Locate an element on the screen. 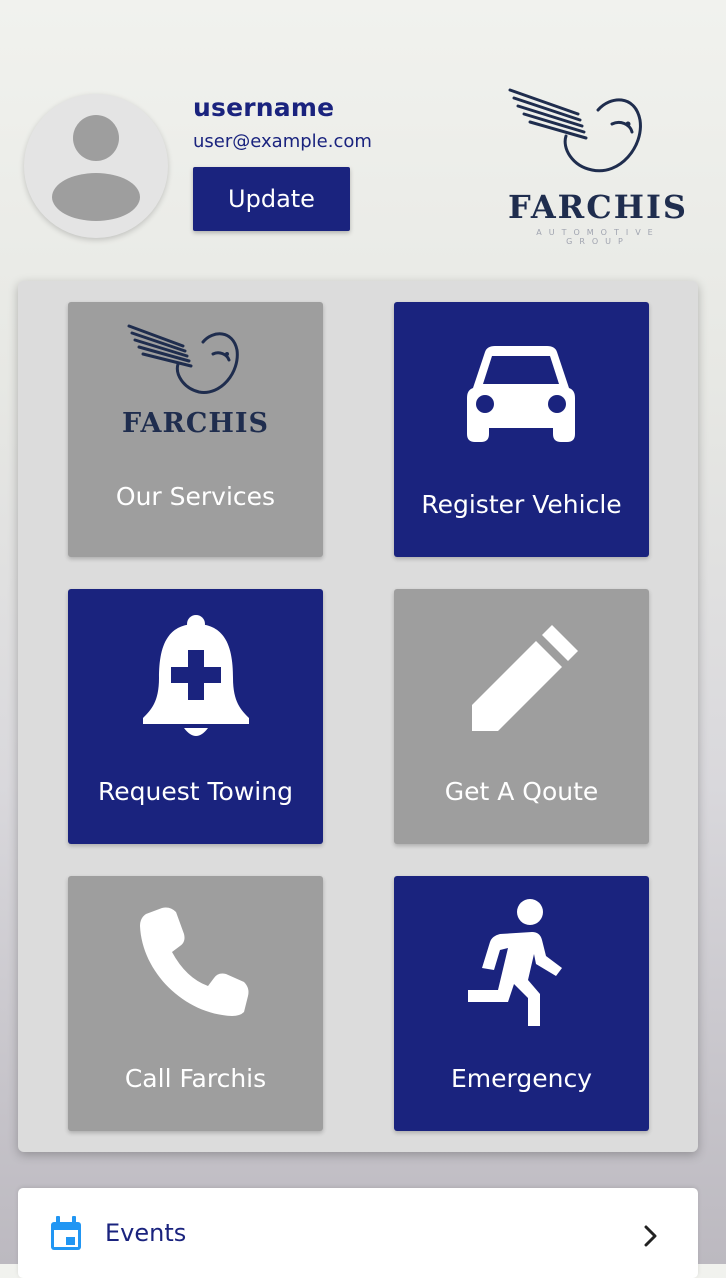  running-person-icon is located at coordinates (515, 962).